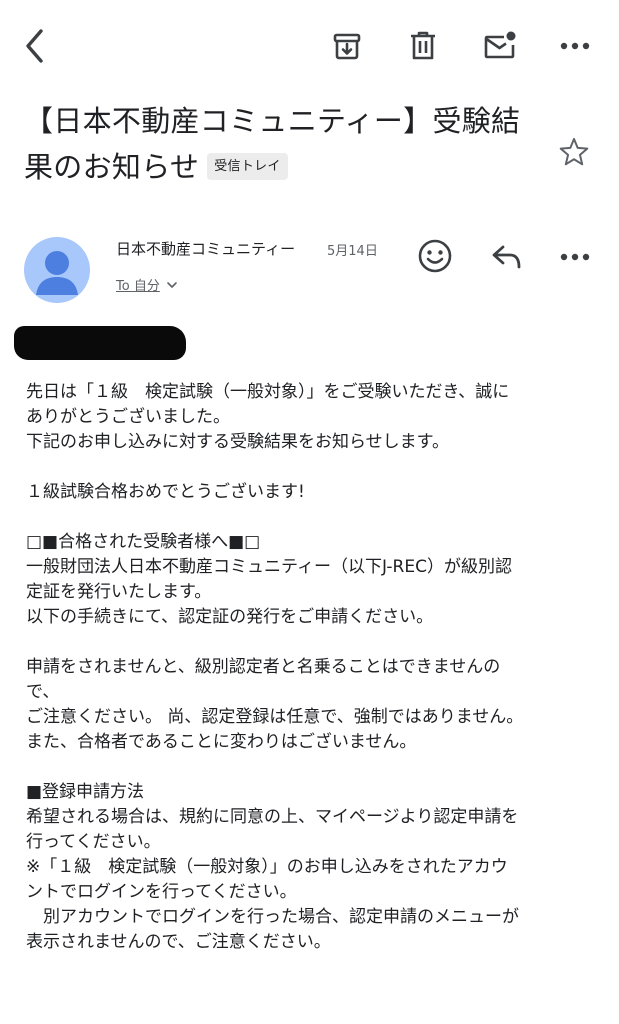 The height and width of the screenshot is (1024, 619). What do you see at coordinates (309, 46) in the screenshot?
I see `top-toolbar` at bounding box center [309, 46].